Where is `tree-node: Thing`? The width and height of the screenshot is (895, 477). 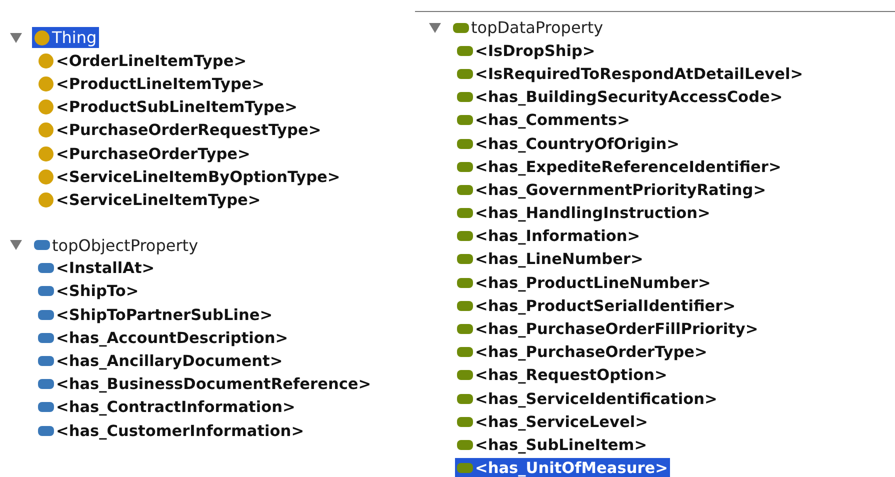 tree-node: Thing is located at coordinates (65, 37).